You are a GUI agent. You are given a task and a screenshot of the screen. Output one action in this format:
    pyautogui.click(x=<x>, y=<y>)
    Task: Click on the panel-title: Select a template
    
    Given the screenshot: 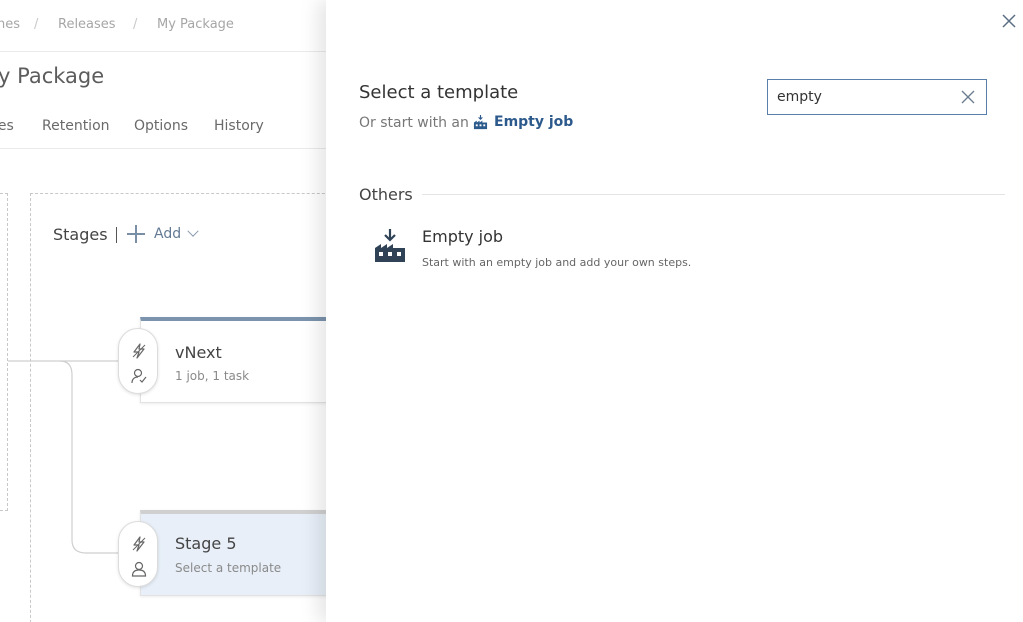 What is the action you would take?
    pyautogui.click(x=439, y=92)
    